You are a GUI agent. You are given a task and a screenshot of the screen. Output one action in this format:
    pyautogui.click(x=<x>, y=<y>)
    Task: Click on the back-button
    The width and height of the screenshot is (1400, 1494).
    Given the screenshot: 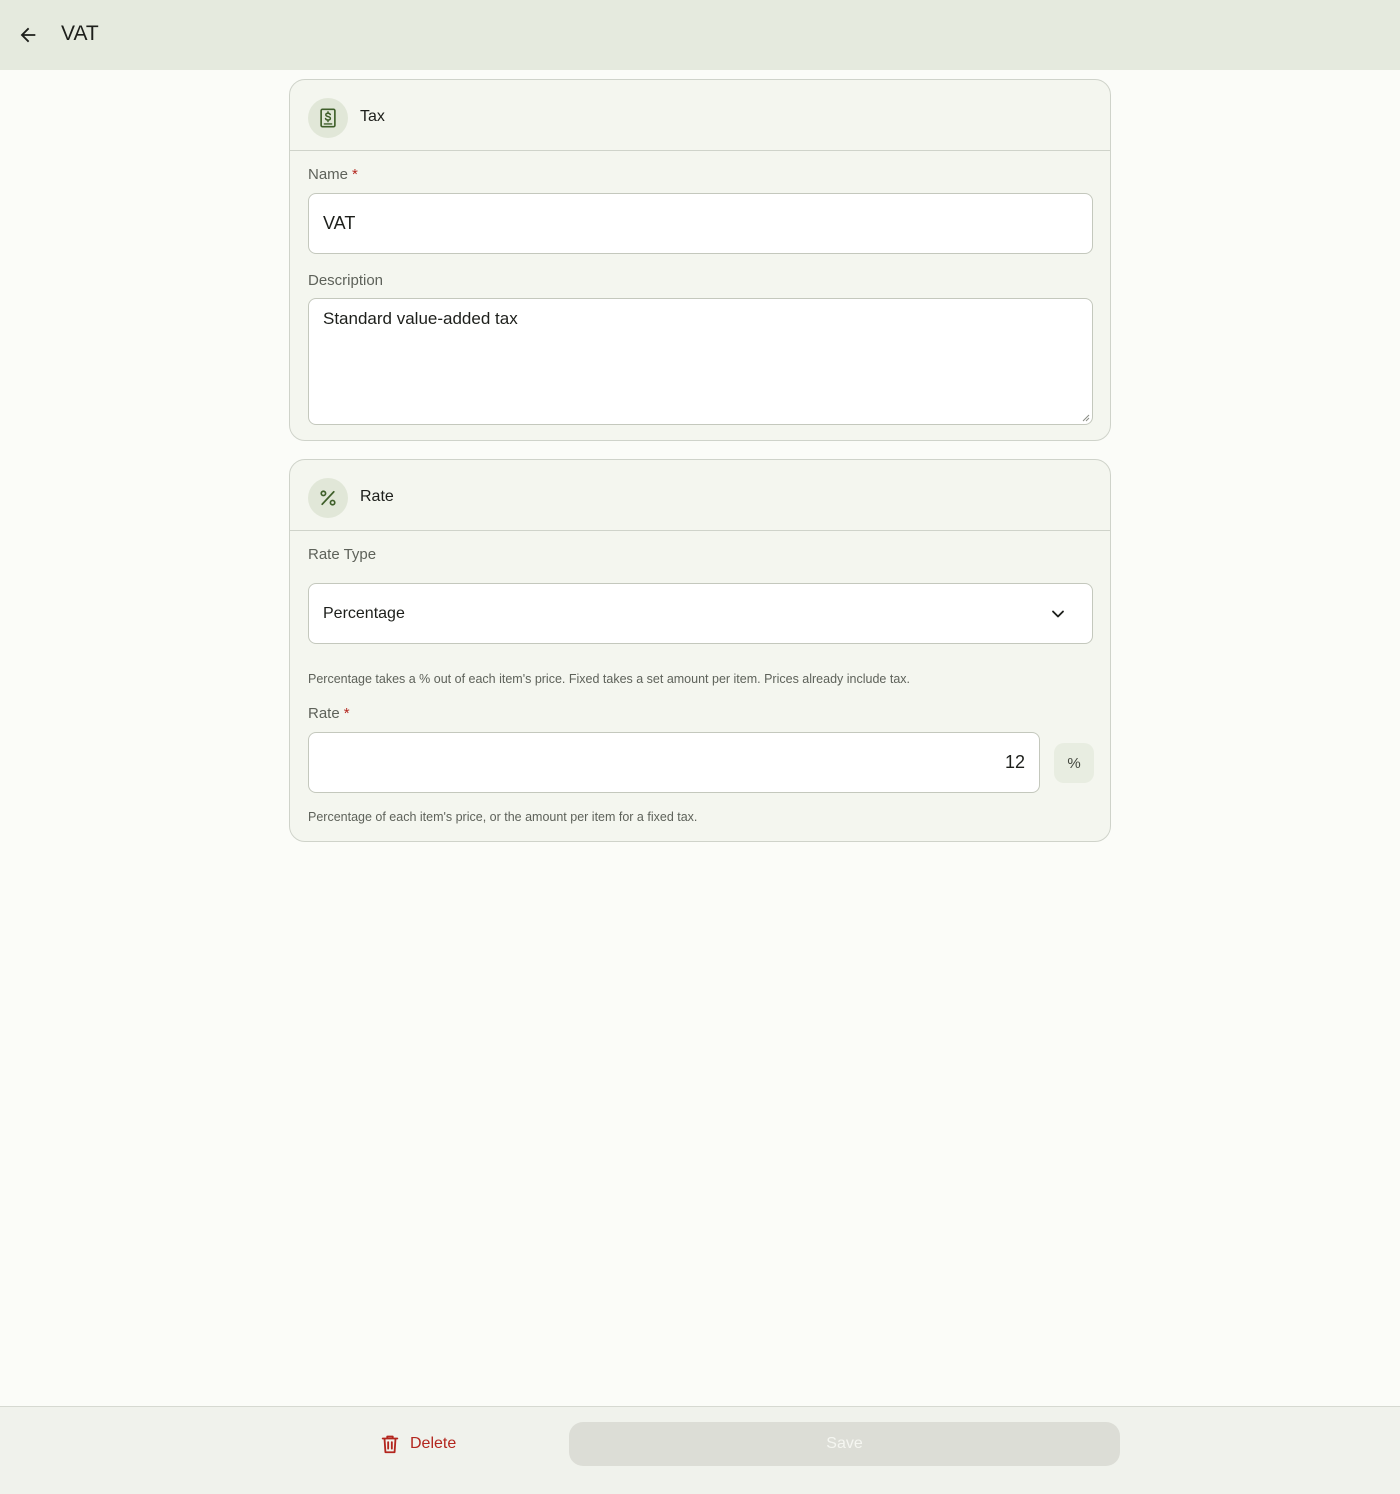 What is the action you would take?
    pyautogui.click(x=28, y=35)
    